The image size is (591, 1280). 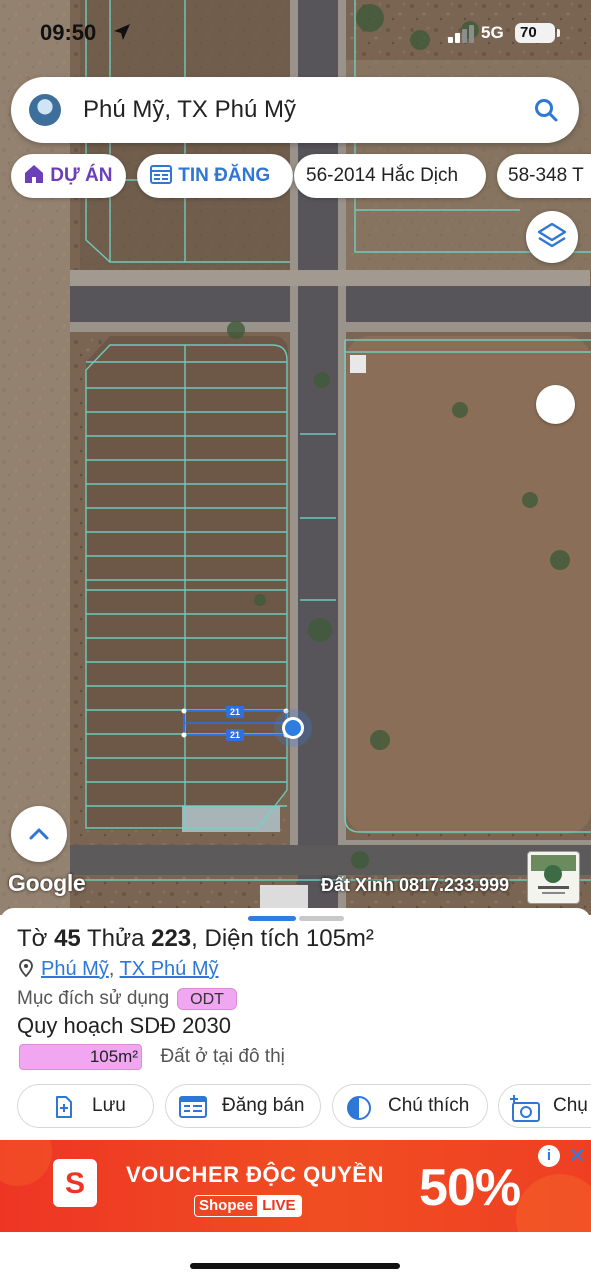 What do you see at coordinates (74, 1183) in the screenshot?
I see `shopee-bag-letter: S` at bounding box center [74, 1183].